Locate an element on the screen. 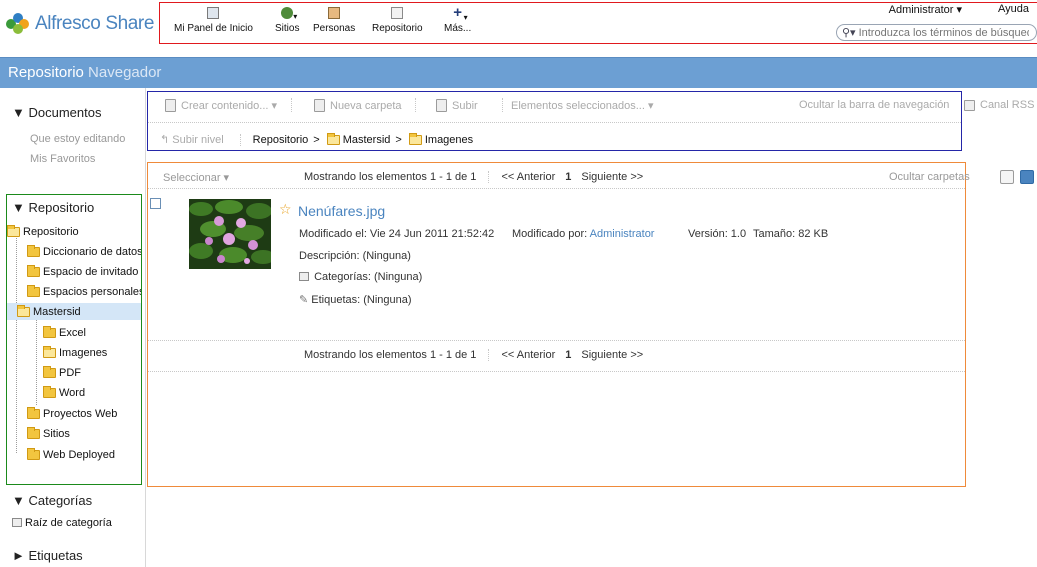  tags: ✎ Etiquetas: (Ninguna) is located at coordinates (355, 300).